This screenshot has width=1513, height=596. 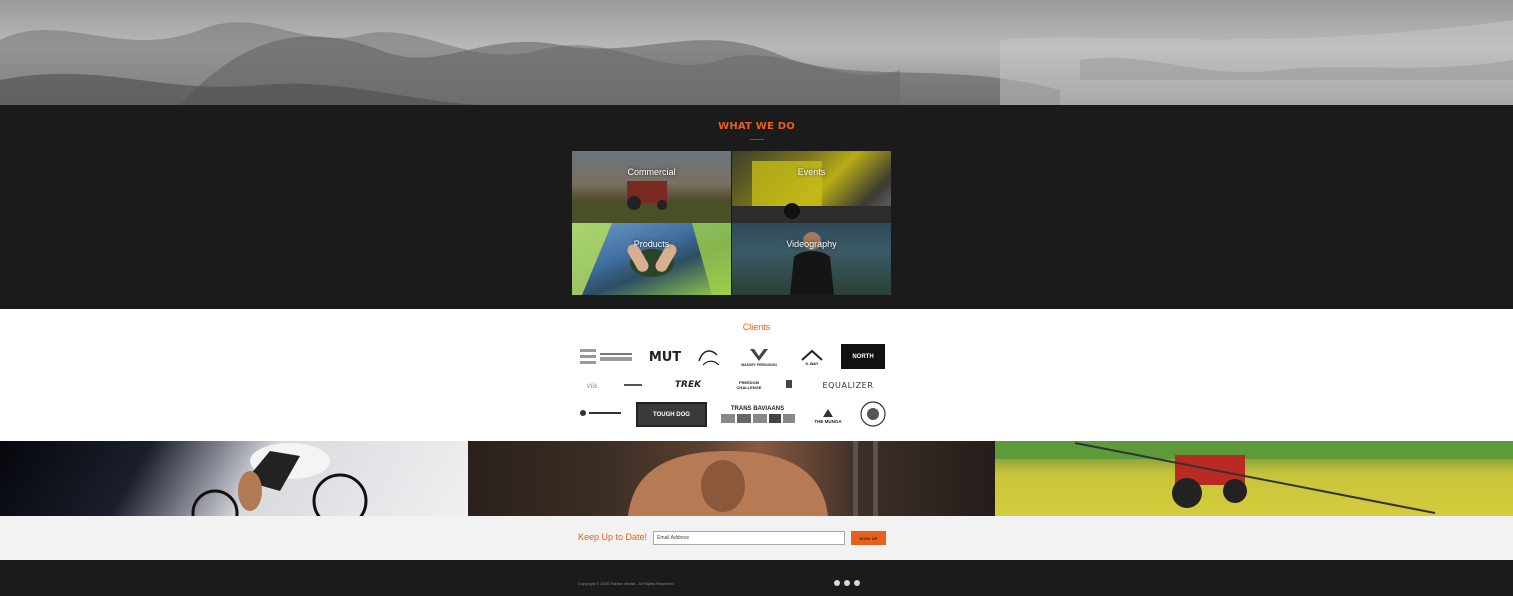 What do you see at coordinates (828, 421) in the screenshot?
I see `munga-wordmark: THE MUNGA` at bounding box center [828, 421].